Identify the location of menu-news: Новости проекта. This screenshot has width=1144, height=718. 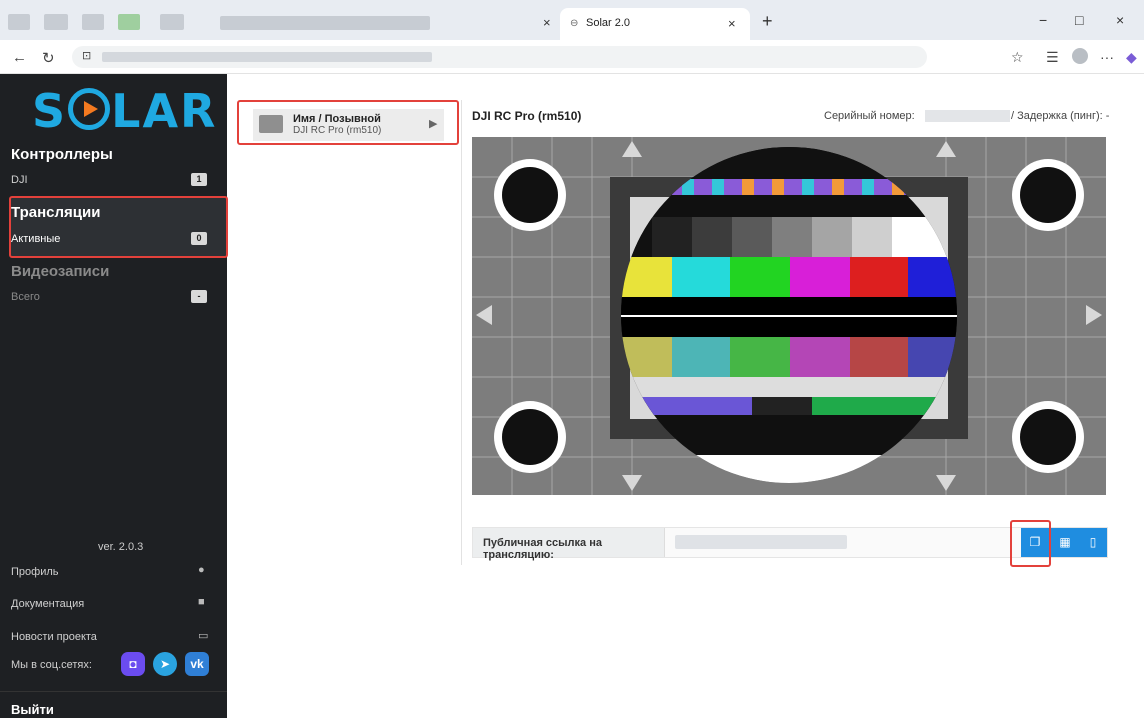
(54, 637).